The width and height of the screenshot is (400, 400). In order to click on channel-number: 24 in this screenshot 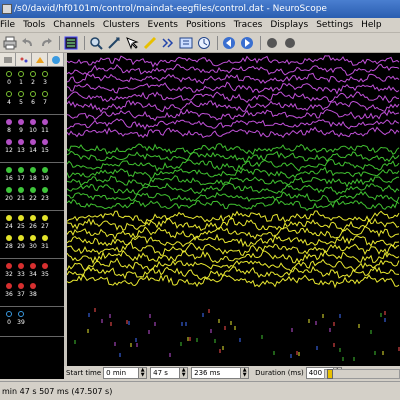, I will do `click(9, 226)`.